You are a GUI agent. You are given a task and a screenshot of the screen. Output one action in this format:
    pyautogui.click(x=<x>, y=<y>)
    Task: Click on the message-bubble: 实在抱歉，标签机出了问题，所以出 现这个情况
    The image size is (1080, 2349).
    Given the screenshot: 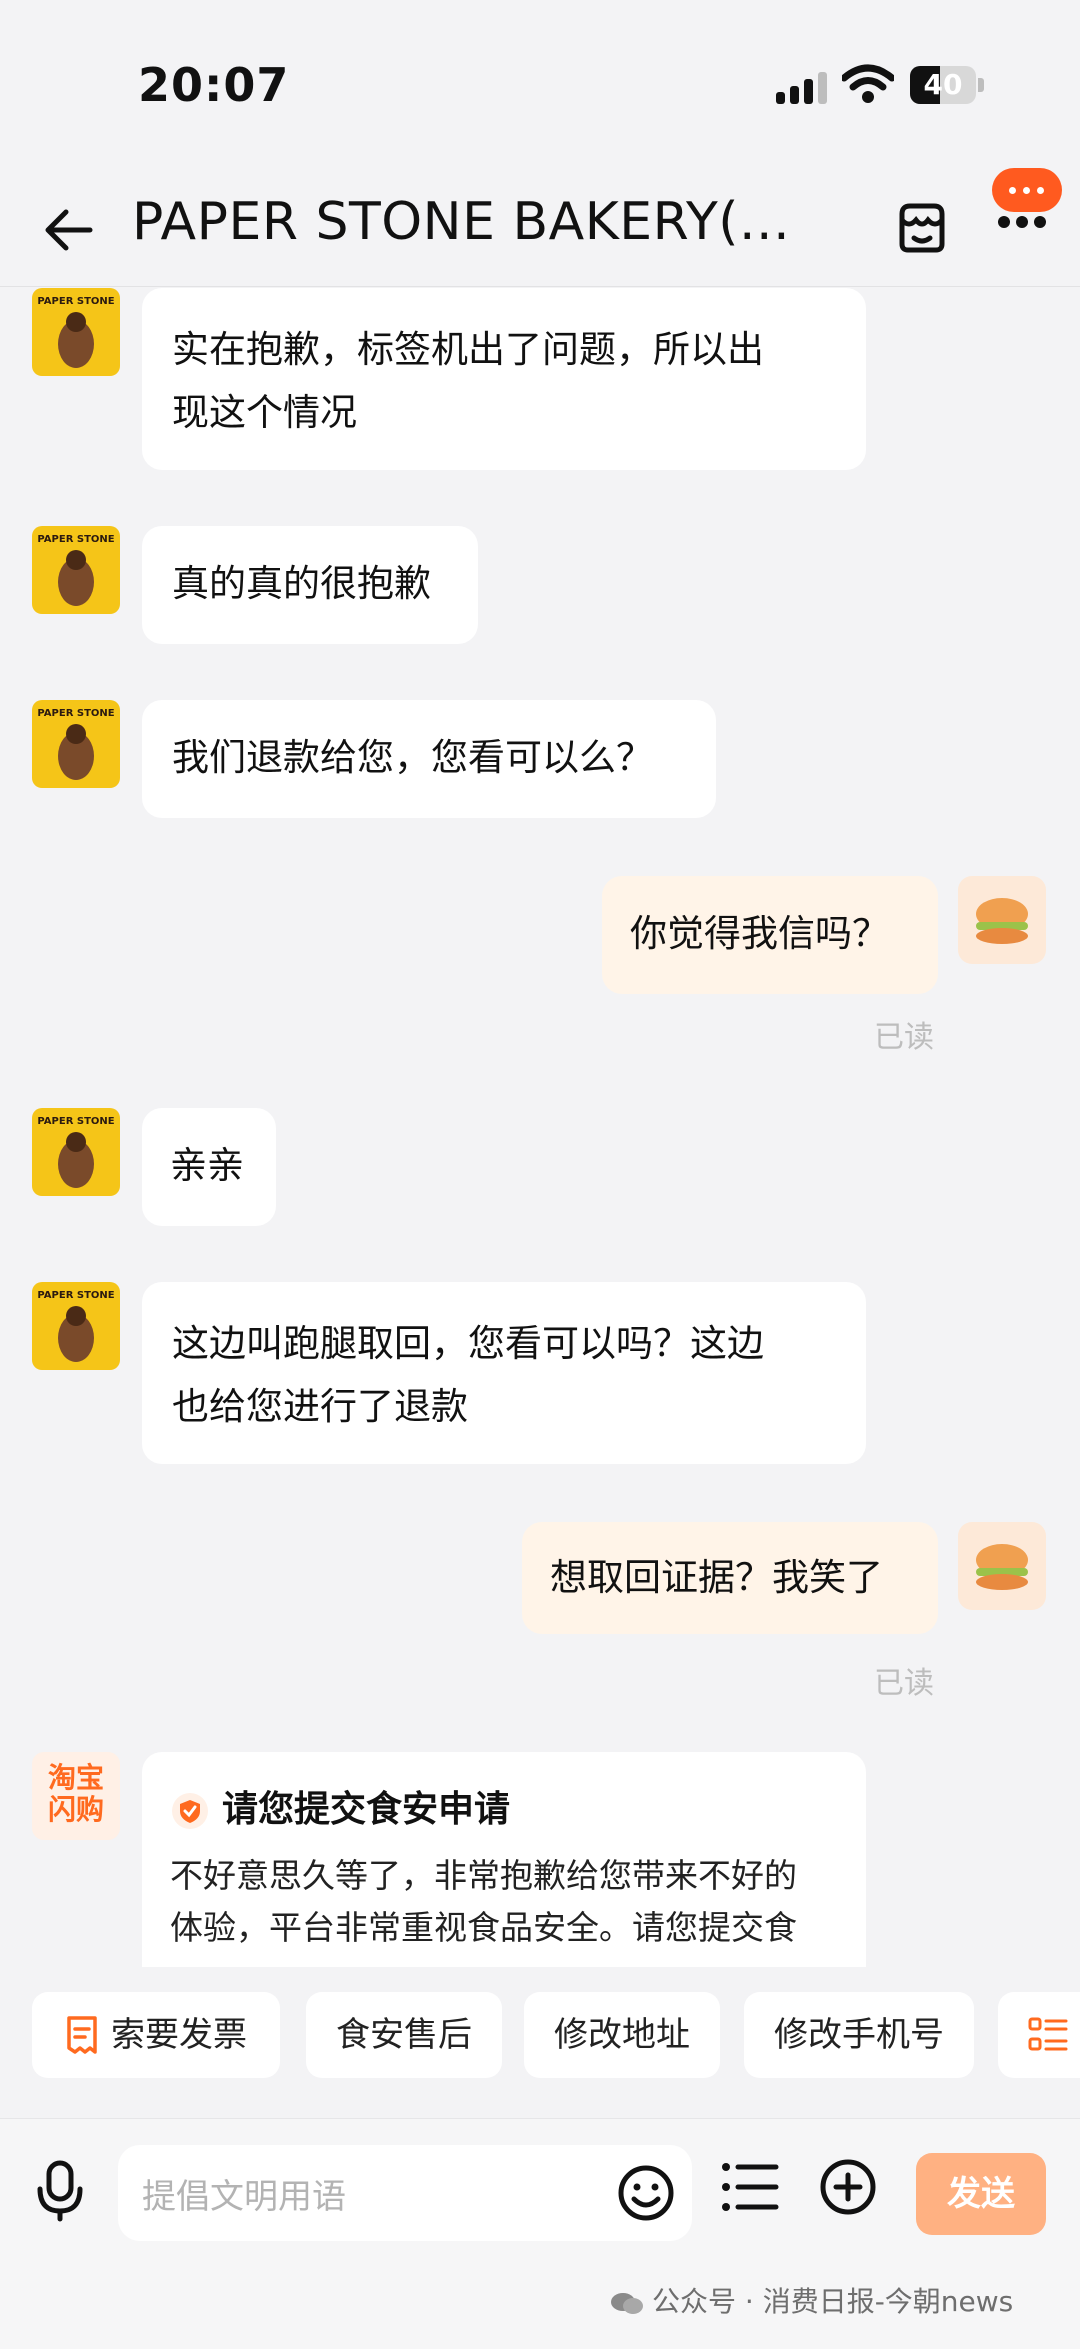 What is the action you would take?
    pyautogui.click(x=504, y=379)
    